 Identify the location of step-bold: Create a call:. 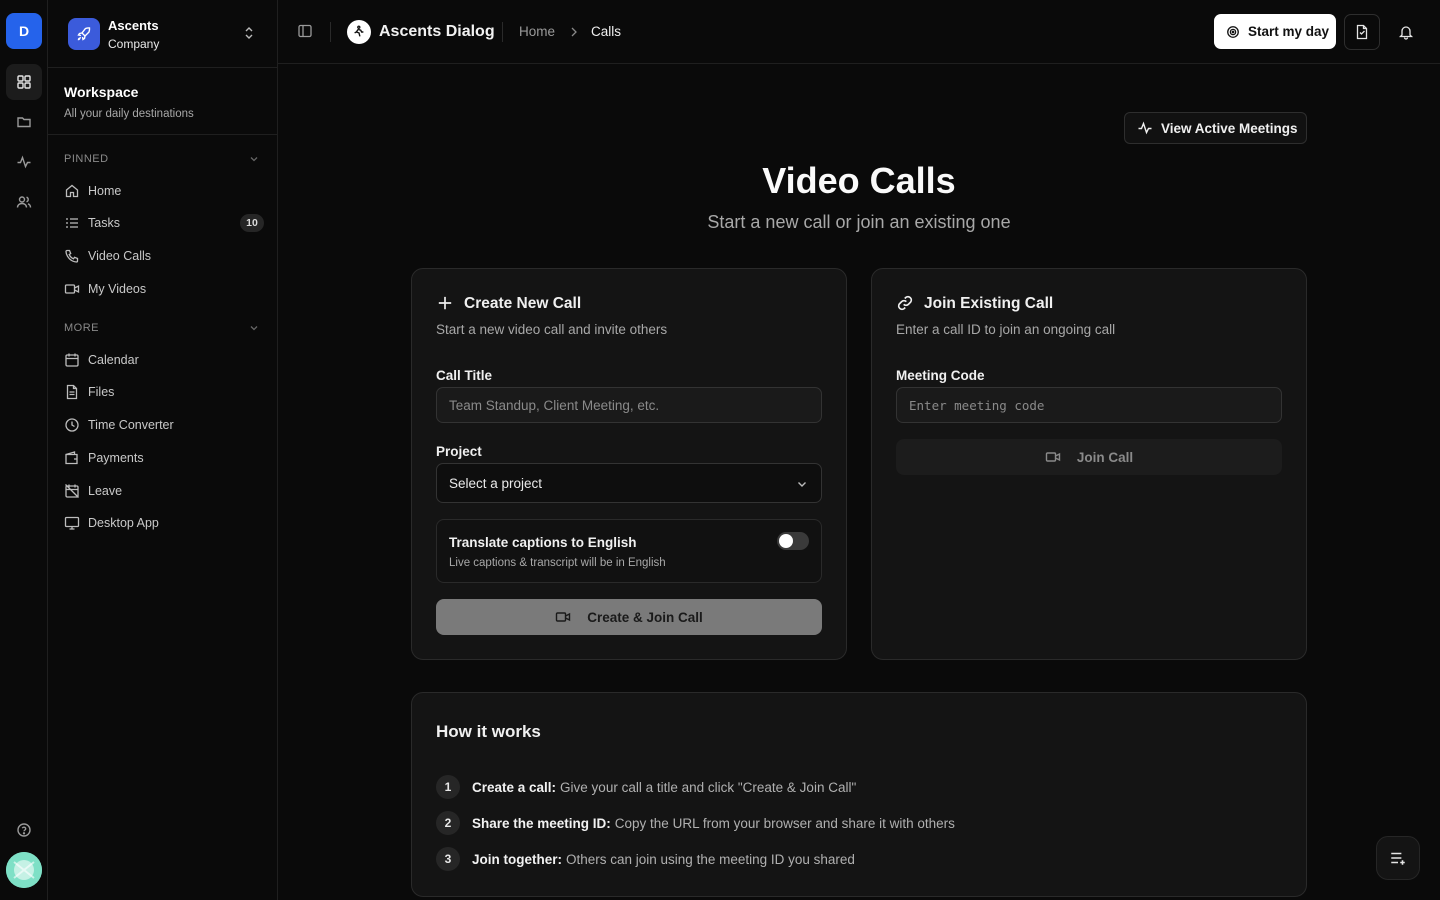
(514, 787).